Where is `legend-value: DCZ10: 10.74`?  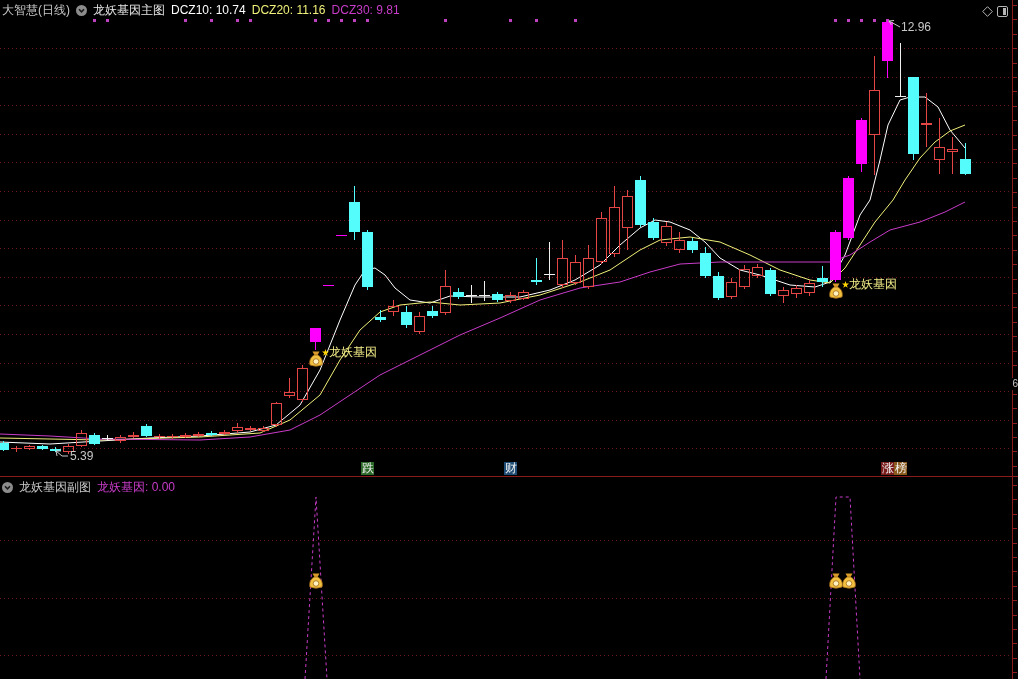
legend-value: DCZ10: 10.74 is located at coordinates (208, 10).